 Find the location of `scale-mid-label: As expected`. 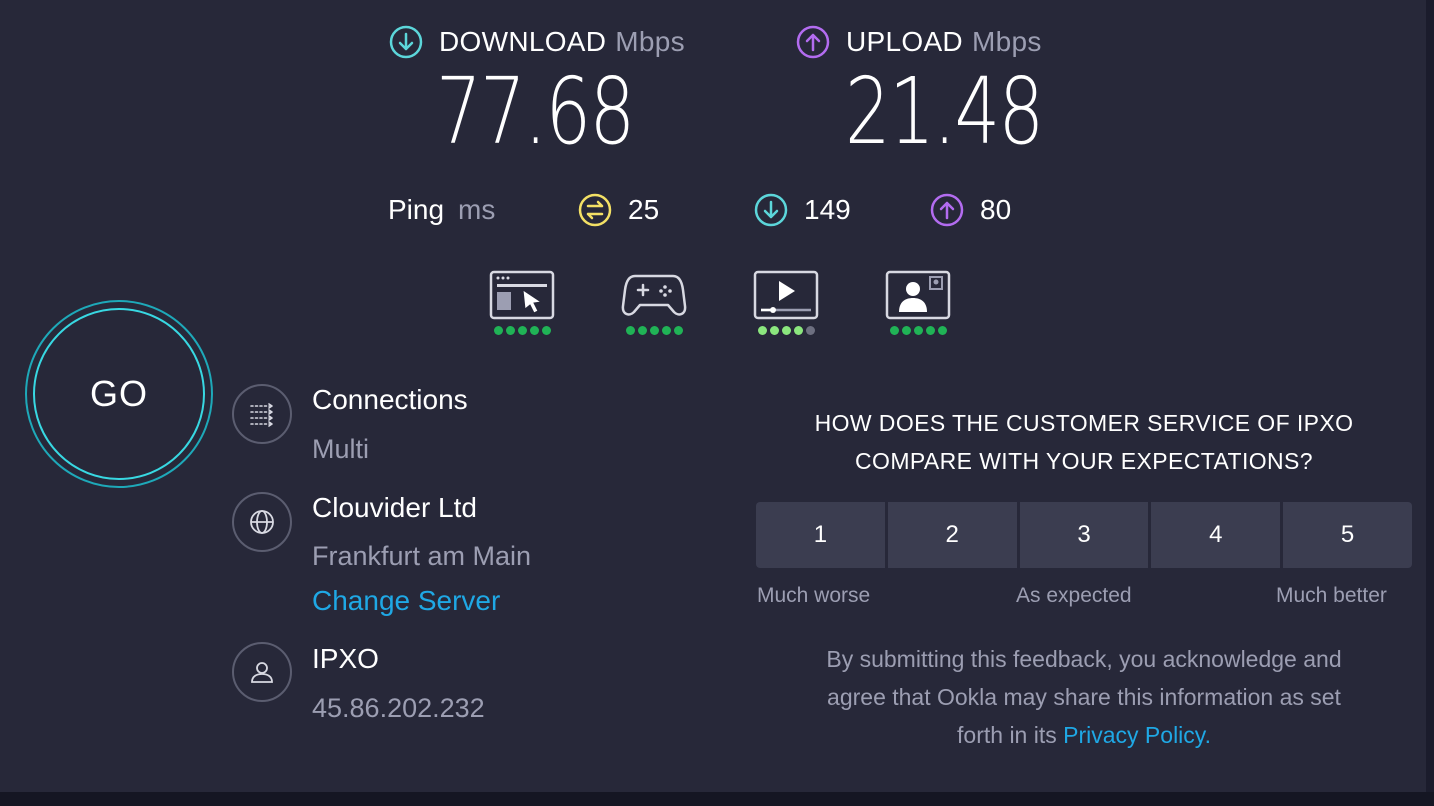

scale-mid-label: As expected is located at coordinates (1074, 595).